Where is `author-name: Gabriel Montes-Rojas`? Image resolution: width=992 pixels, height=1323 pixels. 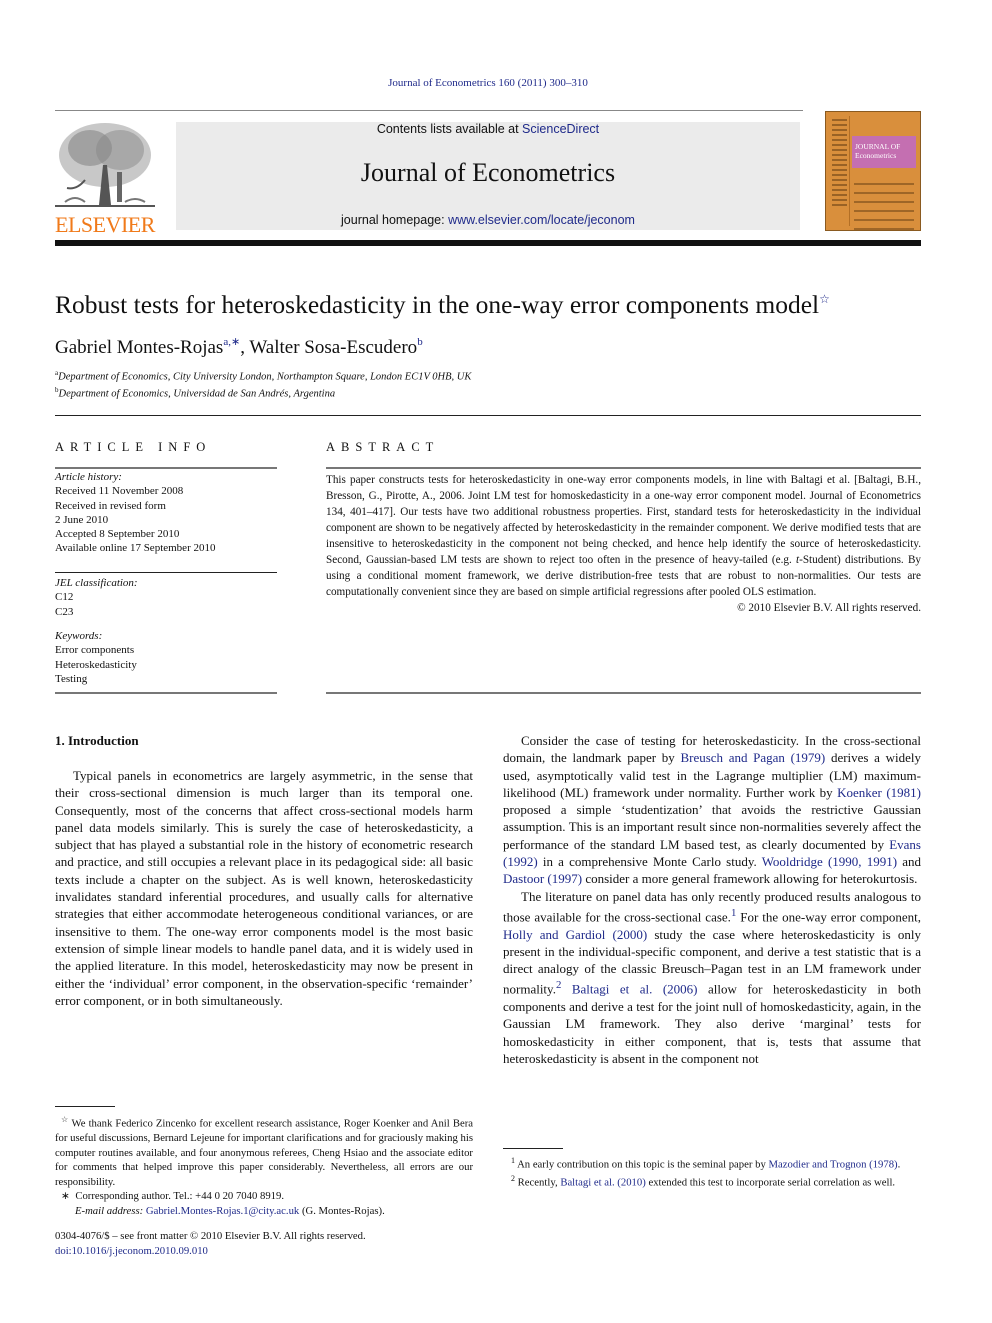
author-name: Gabriel Montes-Rojas is located at coordinates (139, 347).